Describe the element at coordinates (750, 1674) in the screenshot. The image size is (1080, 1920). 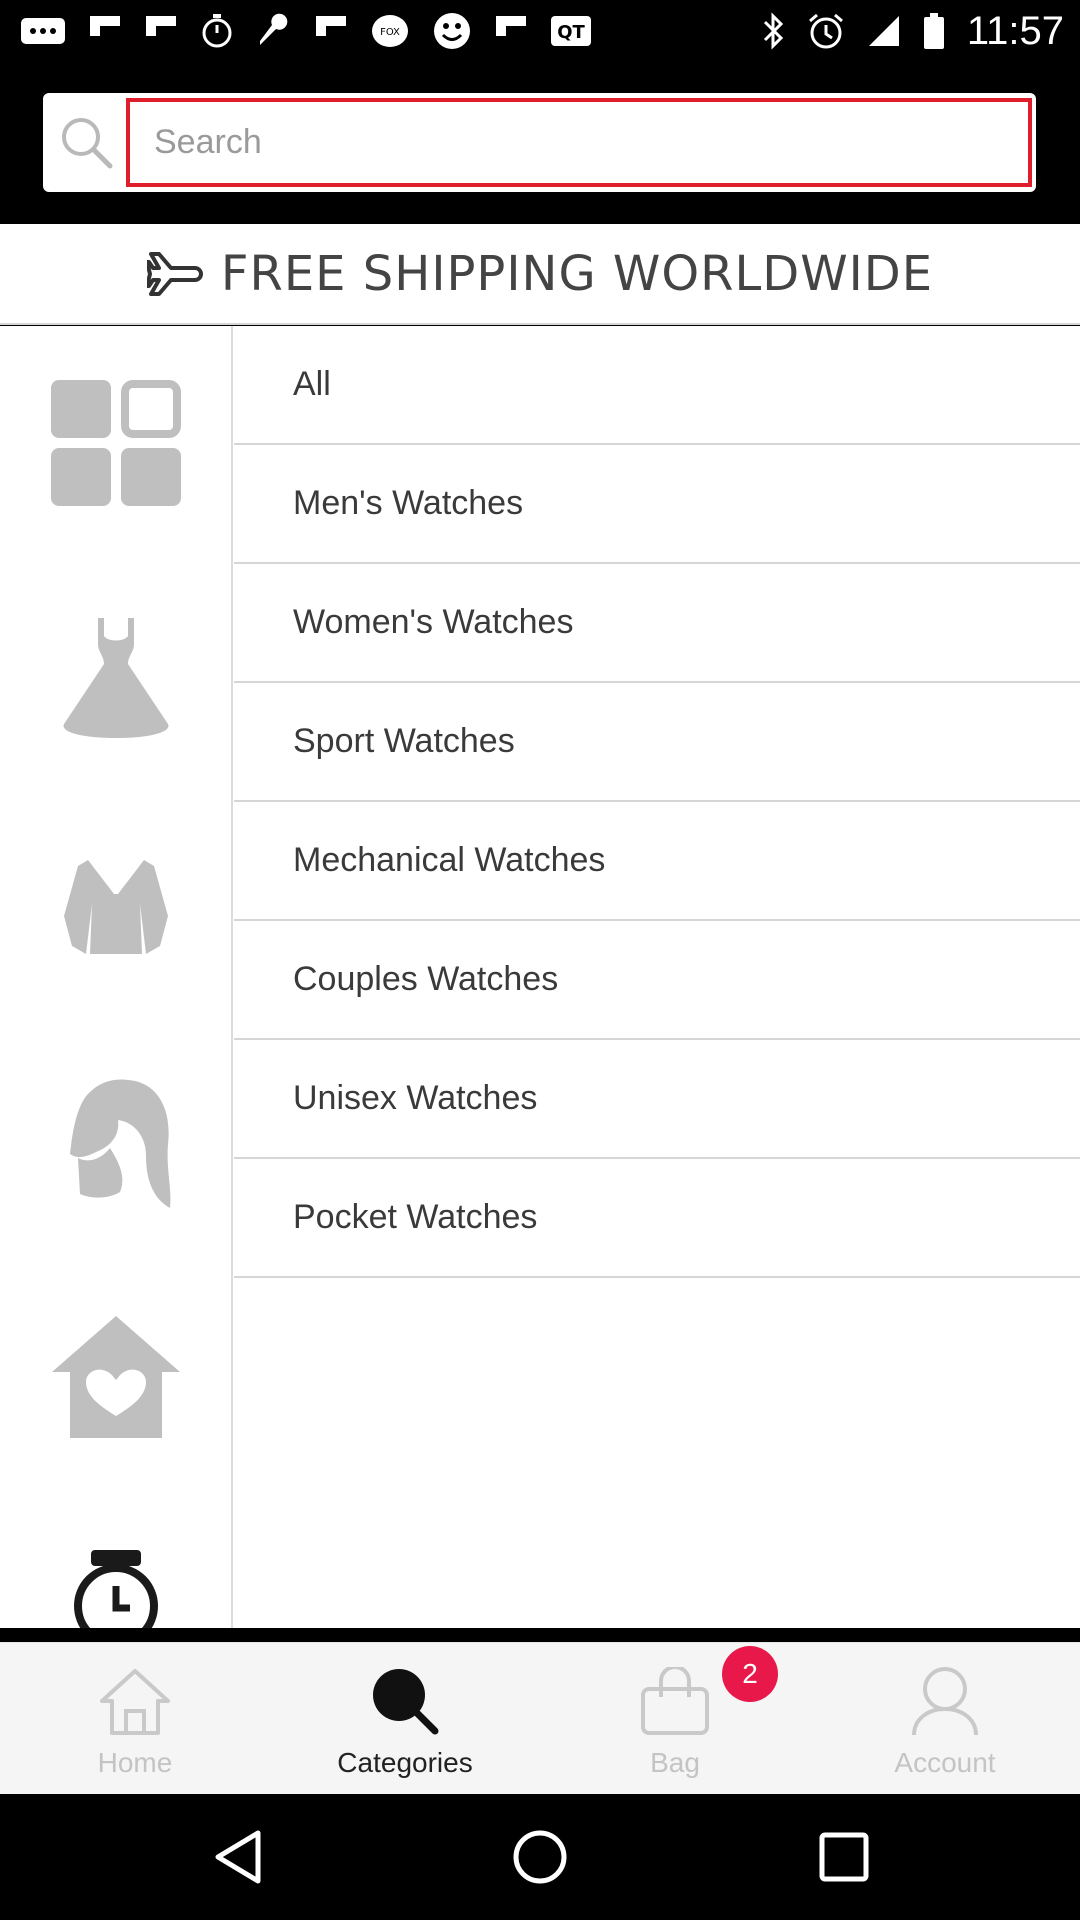
I see `bag-count-badge: 2` at that location.